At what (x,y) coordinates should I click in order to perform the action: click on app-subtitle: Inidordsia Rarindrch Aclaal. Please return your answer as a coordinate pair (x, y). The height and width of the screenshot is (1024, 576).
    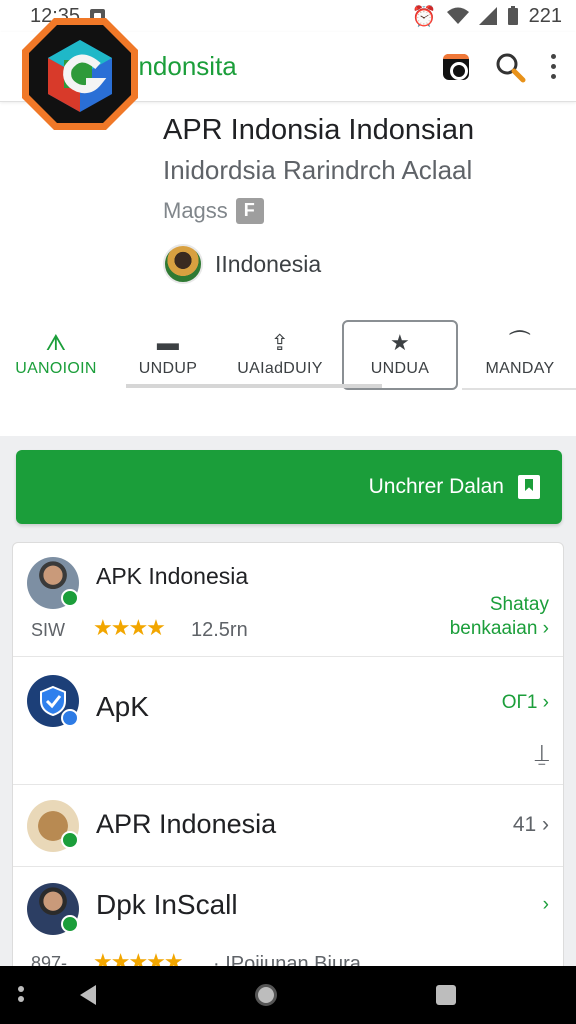
    Looking at the image, I should click on (318, 170).